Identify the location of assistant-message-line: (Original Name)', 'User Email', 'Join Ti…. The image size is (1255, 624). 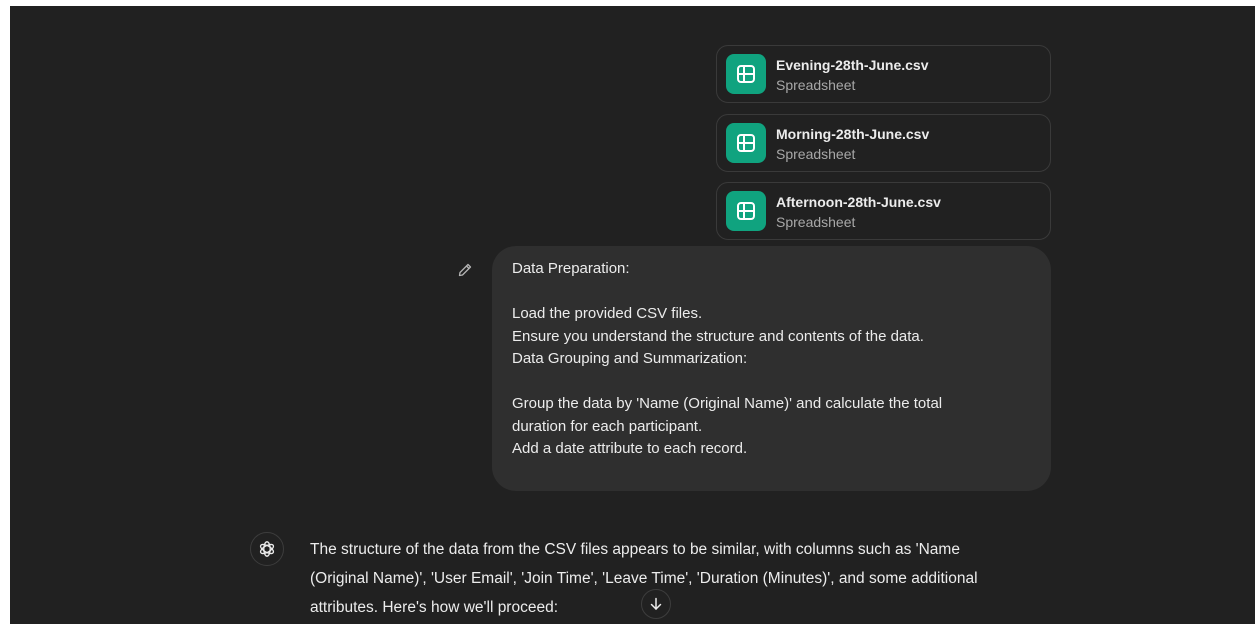
(644, 578).